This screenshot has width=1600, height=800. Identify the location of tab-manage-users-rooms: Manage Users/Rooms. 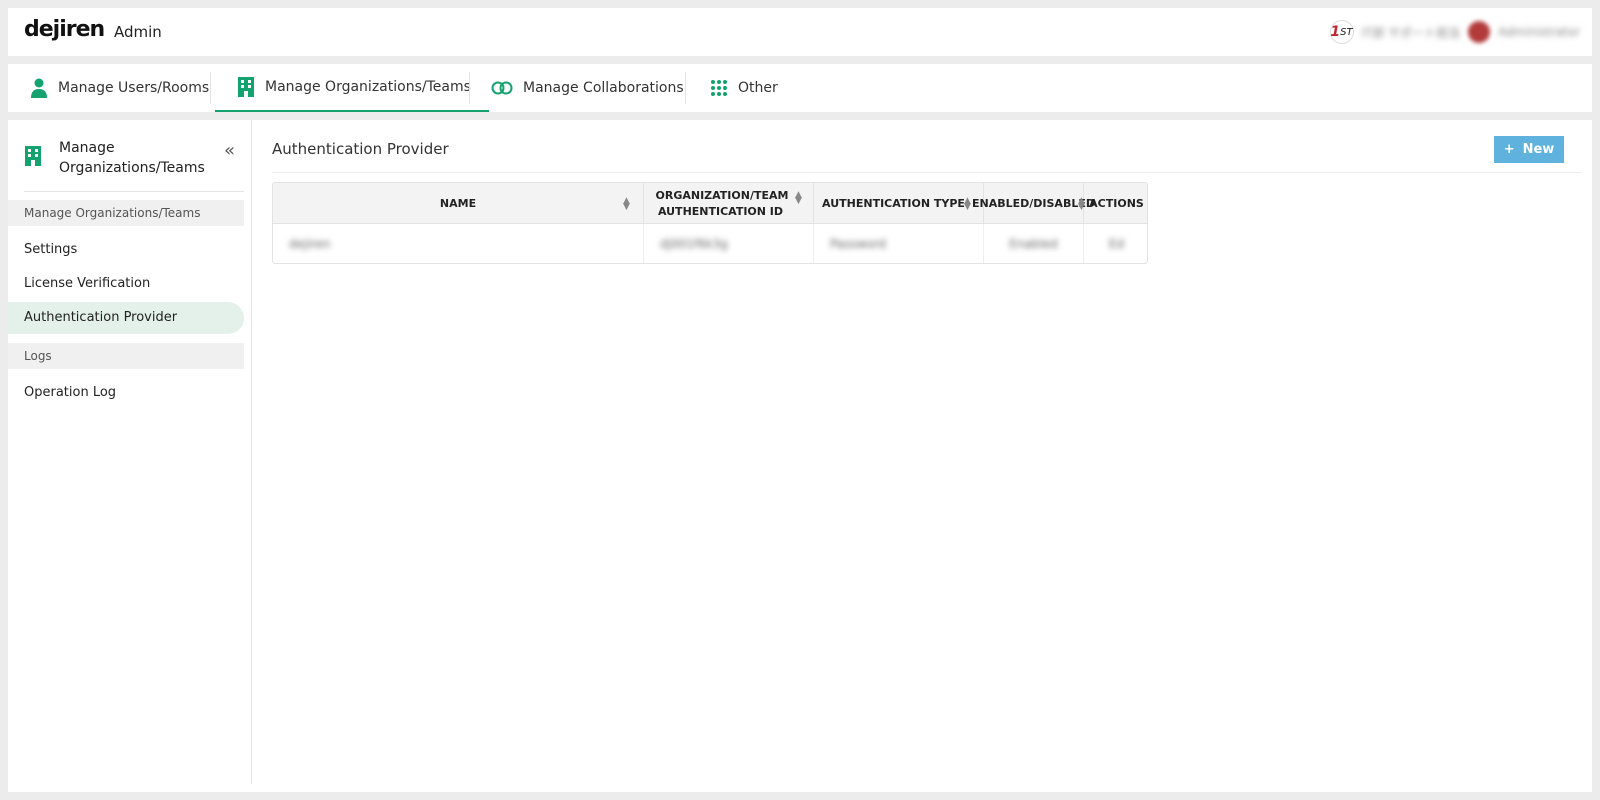
(119, 88).